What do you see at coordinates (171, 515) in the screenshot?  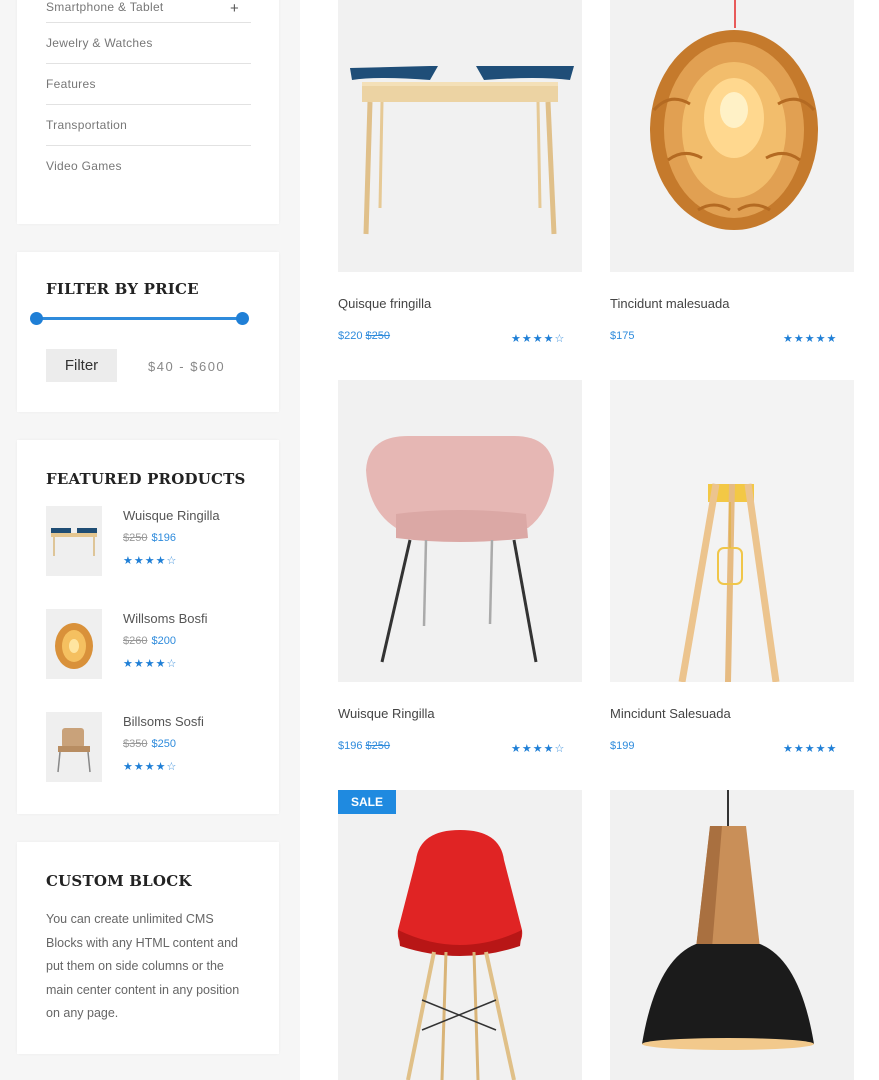 I see `featured-item-name: Wuisque Ringilla` at bounding box center [171, 515].